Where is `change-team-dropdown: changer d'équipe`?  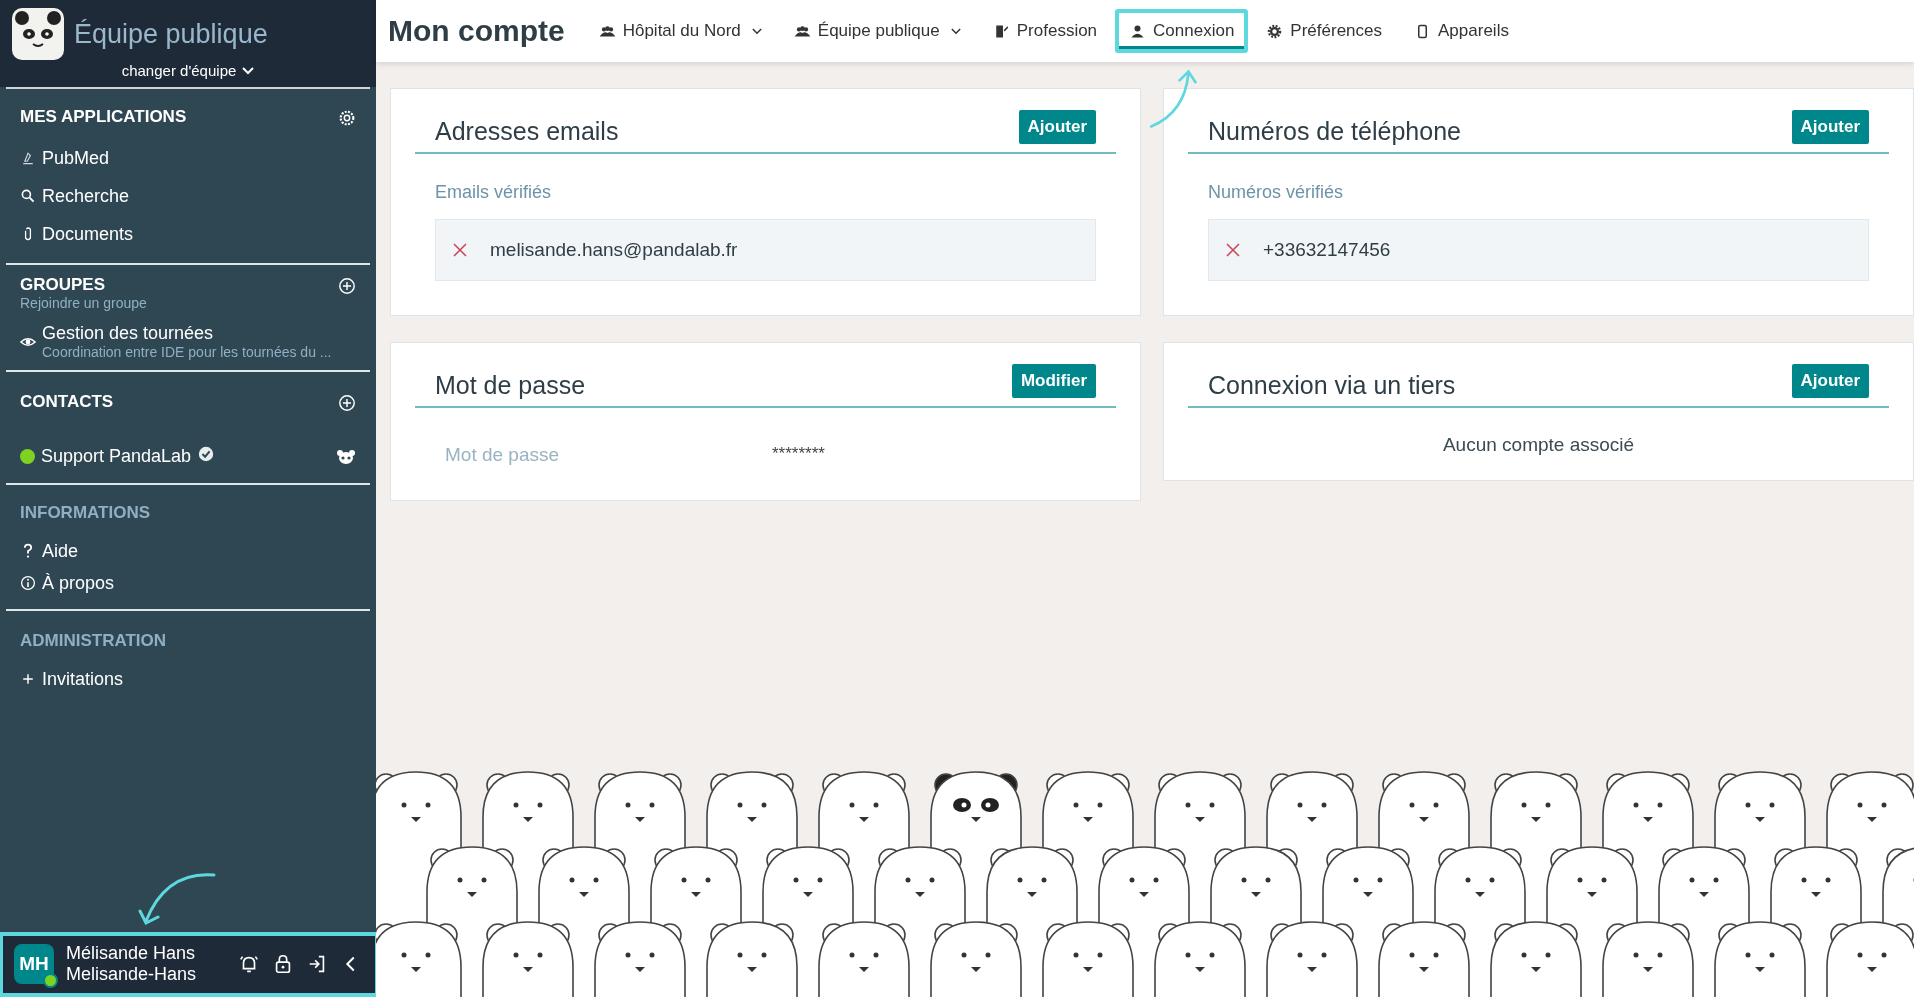
change-team-dropdown: changer d'équipe is located at coordinates (188, 70).